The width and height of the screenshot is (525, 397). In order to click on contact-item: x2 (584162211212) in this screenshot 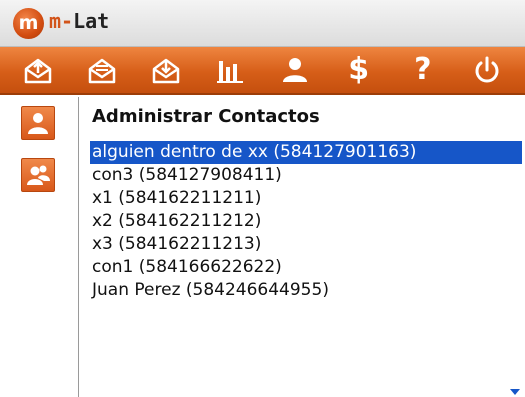, I will do `click(306, 221)`.